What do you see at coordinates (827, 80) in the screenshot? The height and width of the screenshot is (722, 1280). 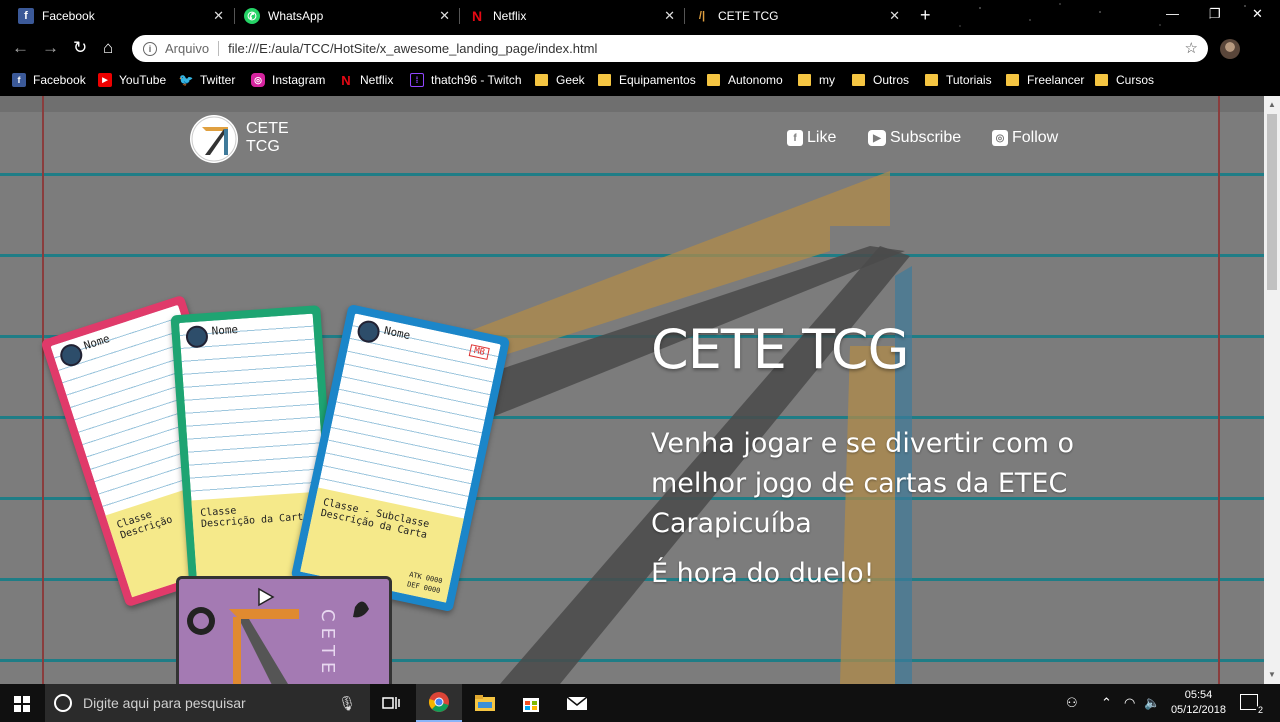 I see `bookmark-label: my` at bounding box center [827, 80].